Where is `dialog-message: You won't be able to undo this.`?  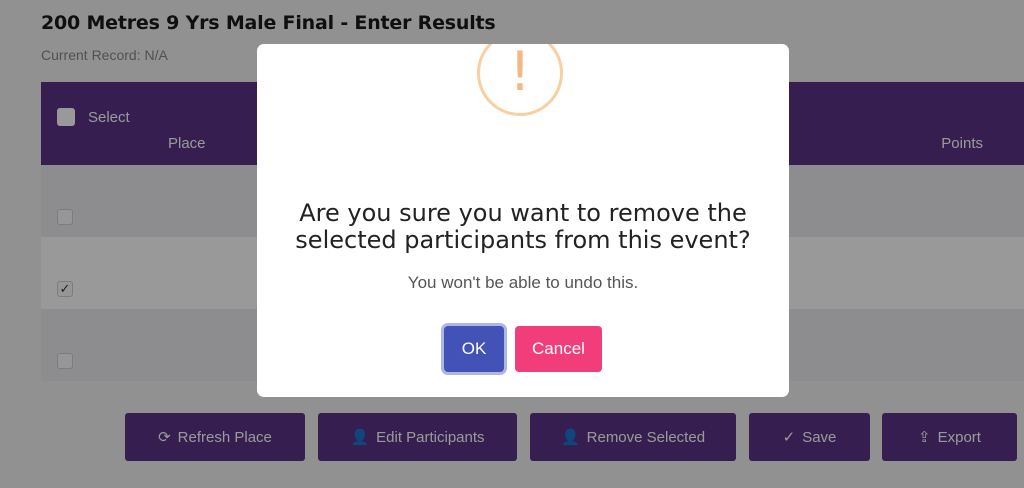 dialog-message: You won't be able to undo this. is located at coordinates (523, 282).